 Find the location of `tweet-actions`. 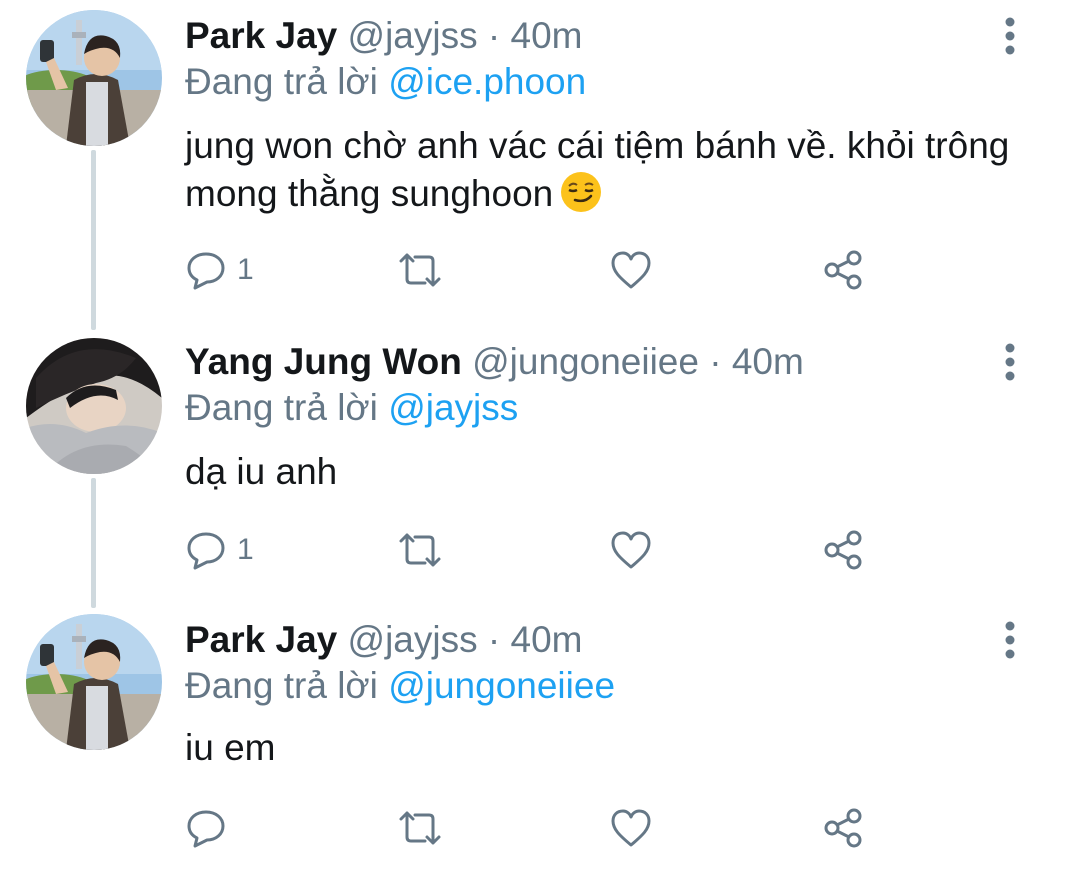

tweet-actions is located at coordinates (535, 828).